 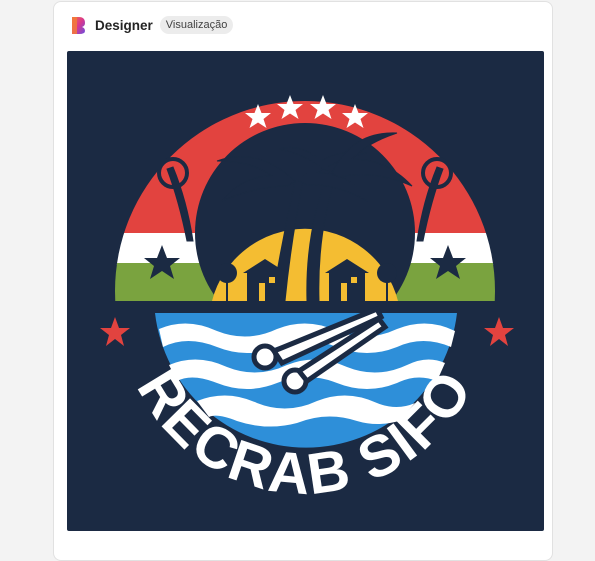 I want to click on card-header: Designer Visualização, so click(x=151, y=25).